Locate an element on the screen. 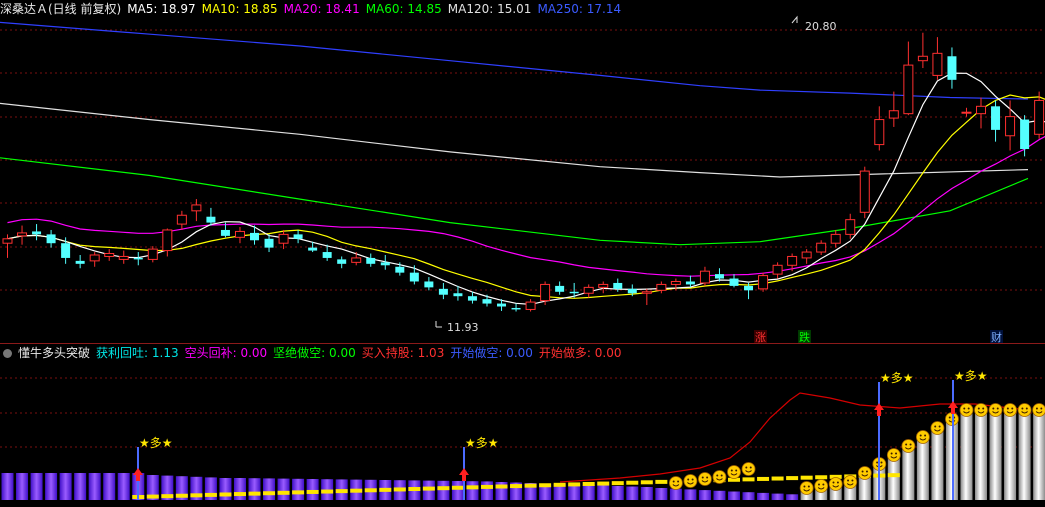 The image size is (1045, 507). high-price-label: 20.80 is located at coordinates (821, 26).